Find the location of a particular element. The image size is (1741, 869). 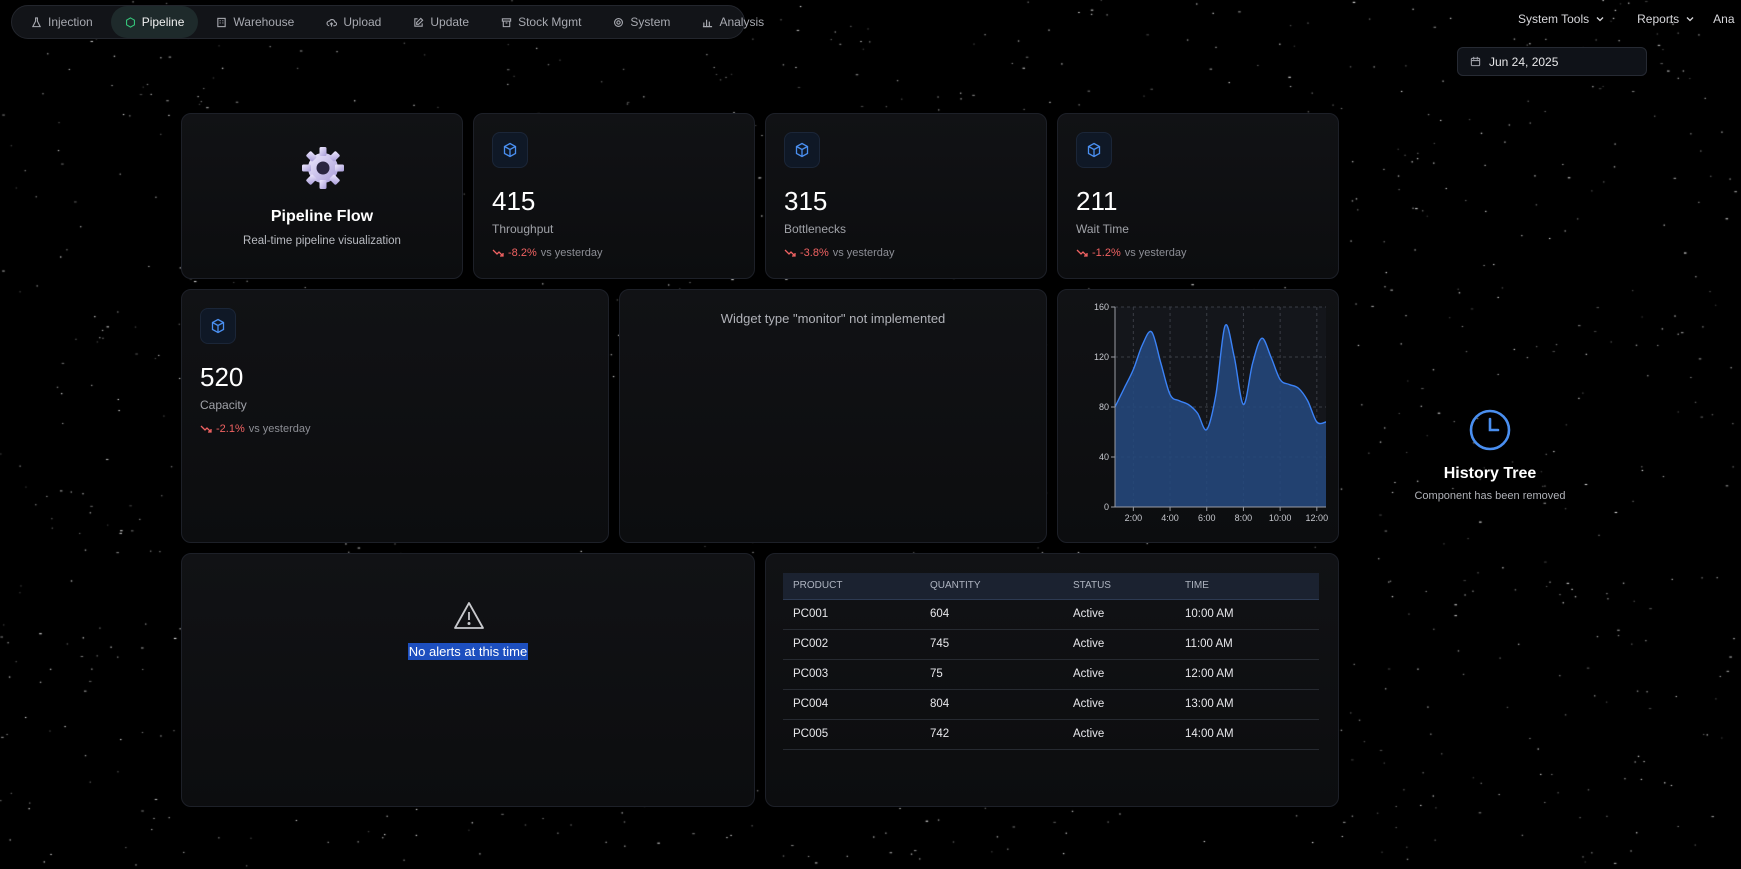

flask-icon is located at coordinates (36, 21).